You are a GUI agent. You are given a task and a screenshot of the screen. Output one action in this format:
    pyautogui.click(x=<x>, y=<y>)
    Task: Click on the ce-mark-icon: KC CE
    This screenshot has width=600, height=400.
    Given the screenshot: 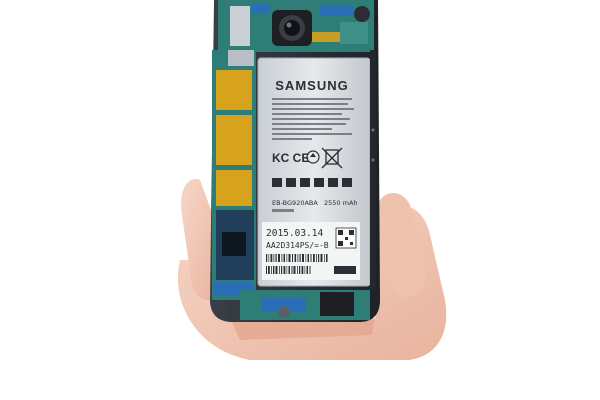 What is the action you would take?
    pyautogui.click(x=290, y=158)
    